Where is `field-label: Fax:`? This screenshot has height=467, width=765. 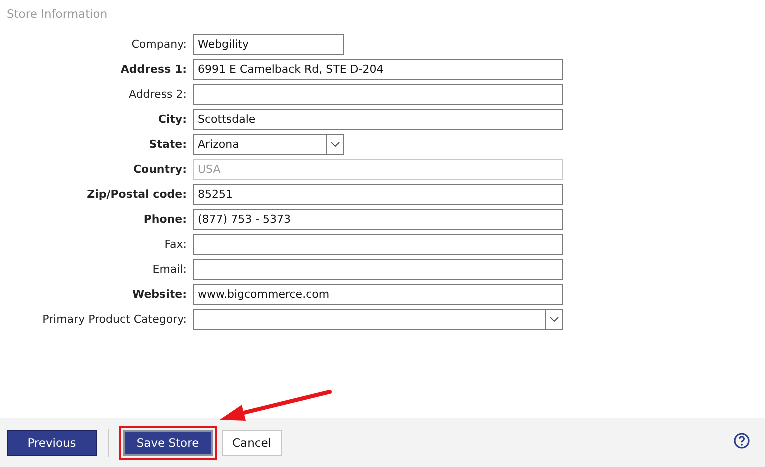
field-label: Fax: is located at coordinates (175, 244).